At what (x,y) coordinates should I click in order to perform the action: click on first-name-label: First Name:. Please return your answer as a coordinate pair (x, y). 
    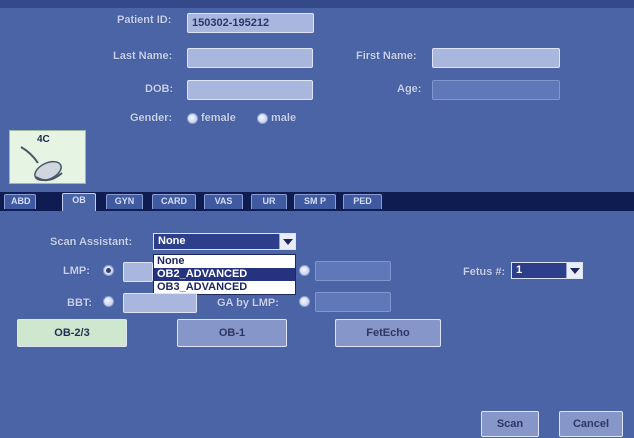
    Looking at the image, I should click on (386, 56).